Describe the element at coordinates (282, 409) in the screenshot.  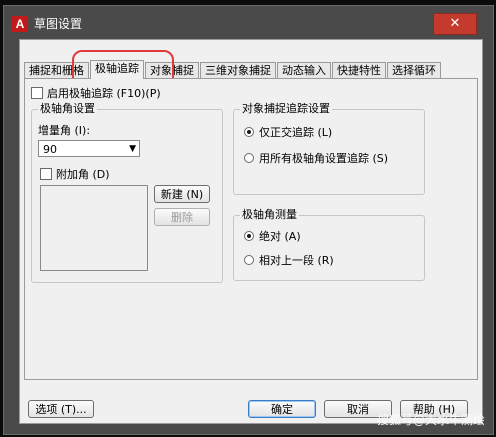
I see `ok-button: 确定` at that location.